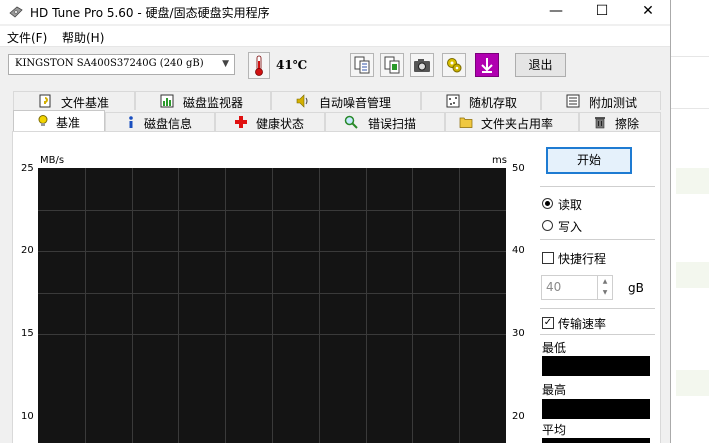  I want to click on camera-icon, so click(422, 65).